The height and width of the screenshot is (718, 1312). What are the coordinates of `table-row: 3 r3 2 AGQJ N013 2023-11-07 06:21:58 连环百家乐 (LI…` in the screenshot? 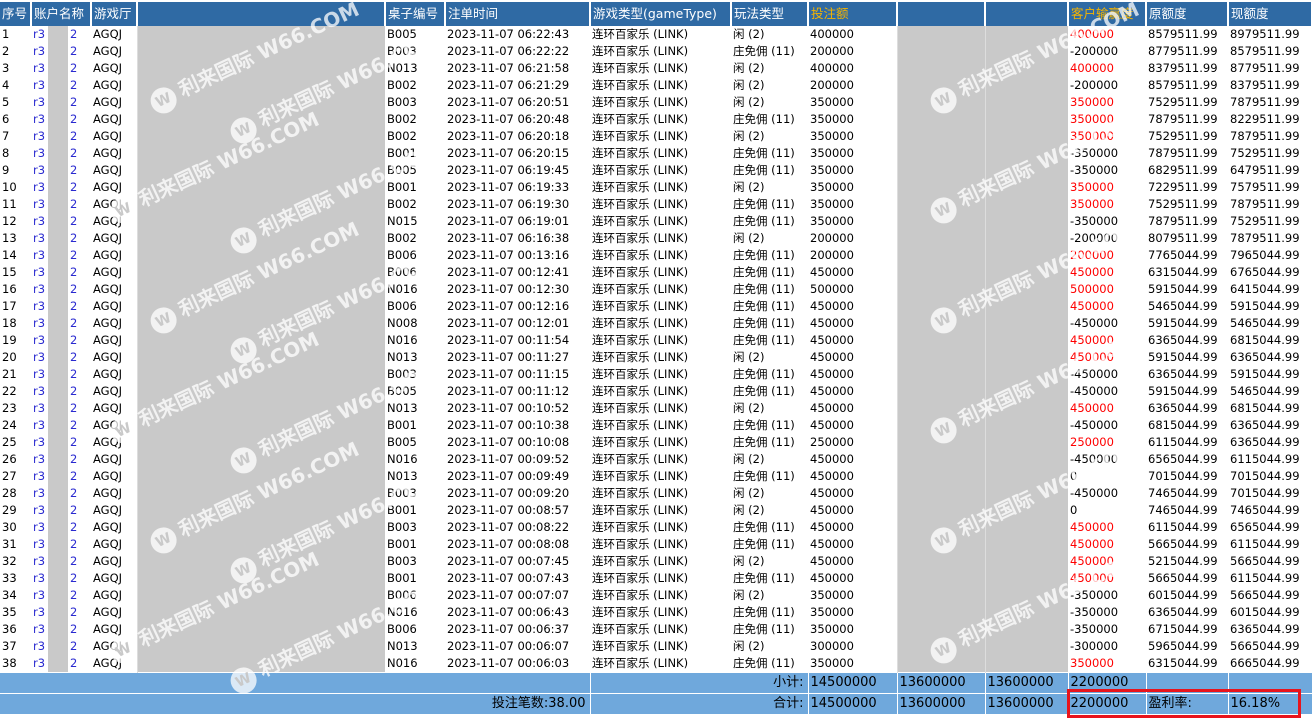 It's located at (656, 68).